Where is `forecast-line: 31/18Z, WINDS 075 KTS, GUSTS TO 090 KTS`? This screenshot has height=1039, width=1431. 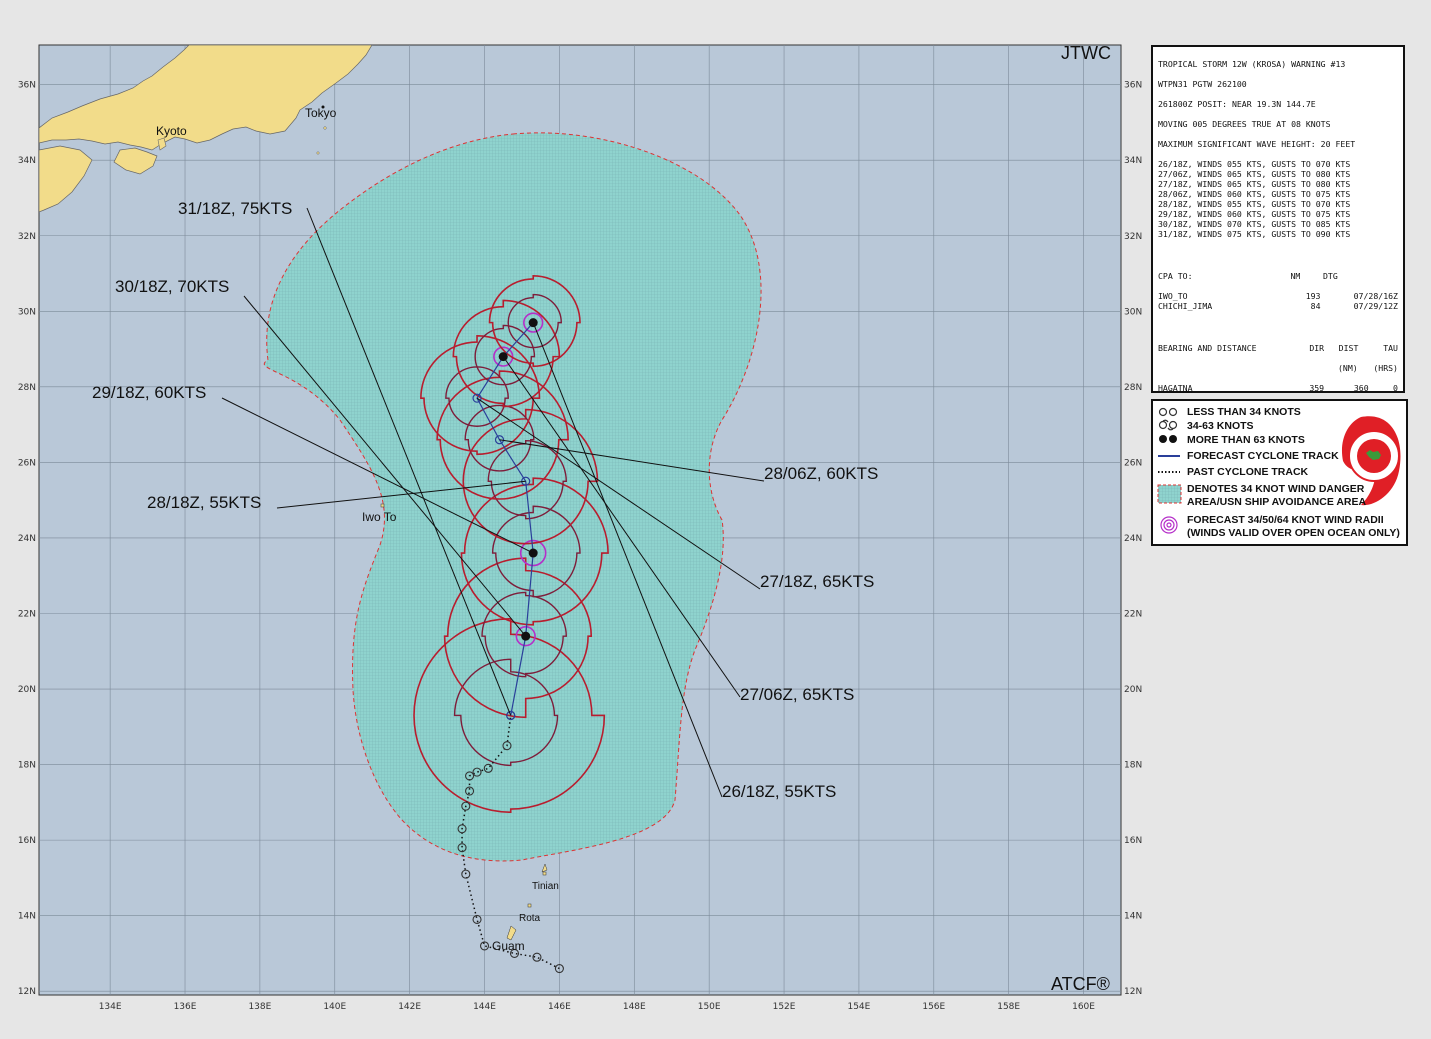
forecast-line: 31/18Z, WINDS 075 KTS, GUSTS TO 090 KTS is located at coordinates (1254, 234).